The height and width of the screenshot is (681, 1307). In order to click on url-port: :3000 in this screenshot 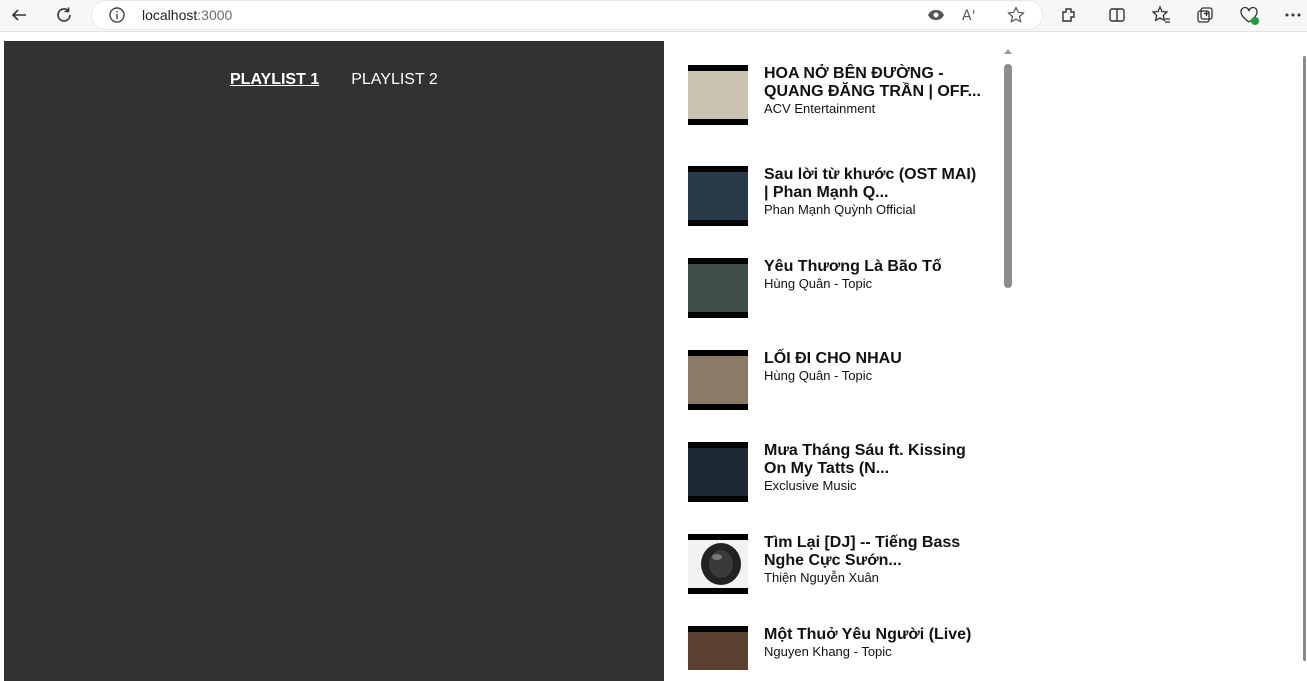, I will do `click(215, 15)`.